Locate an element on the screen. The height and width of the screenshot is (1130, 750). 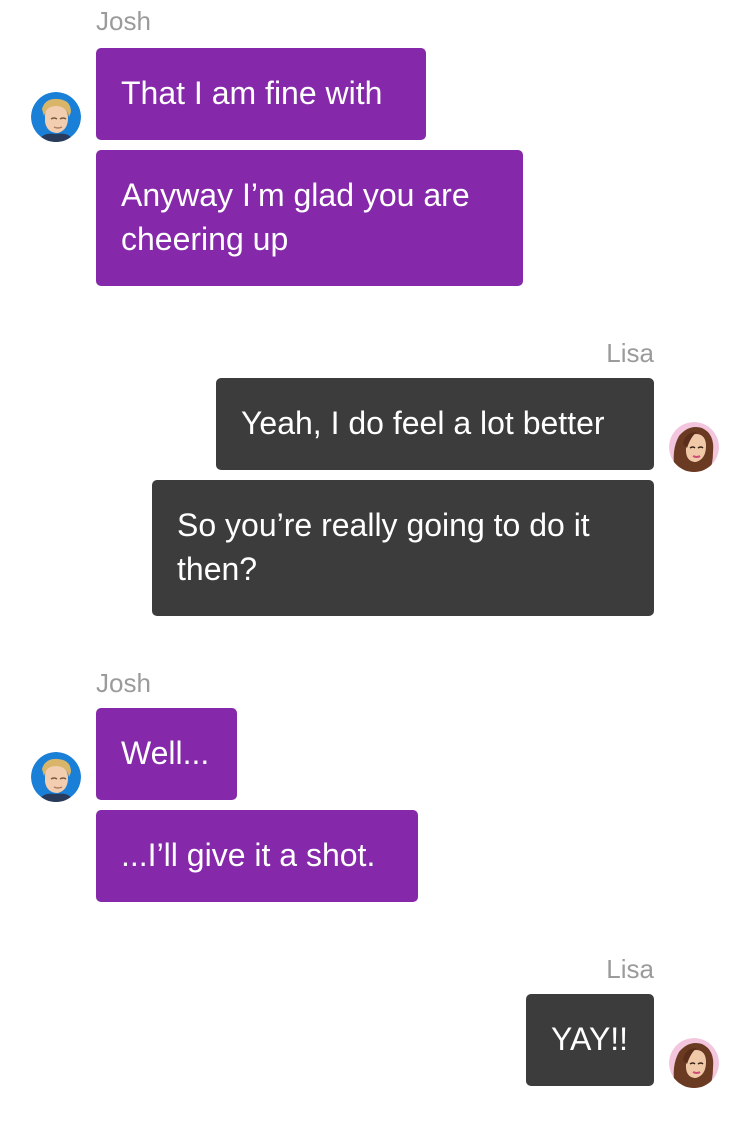
message-bubble: ...I’ll give it a shot. is located at coordinates (257, 856).